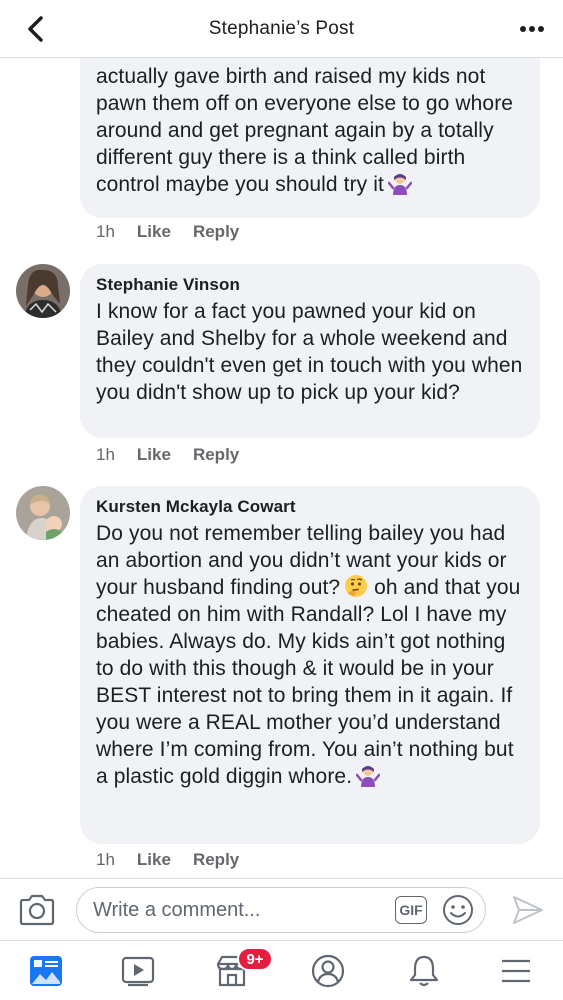 The image size is (563, 1000). I want to click on comment-composer: GIF, so click(281, 909).